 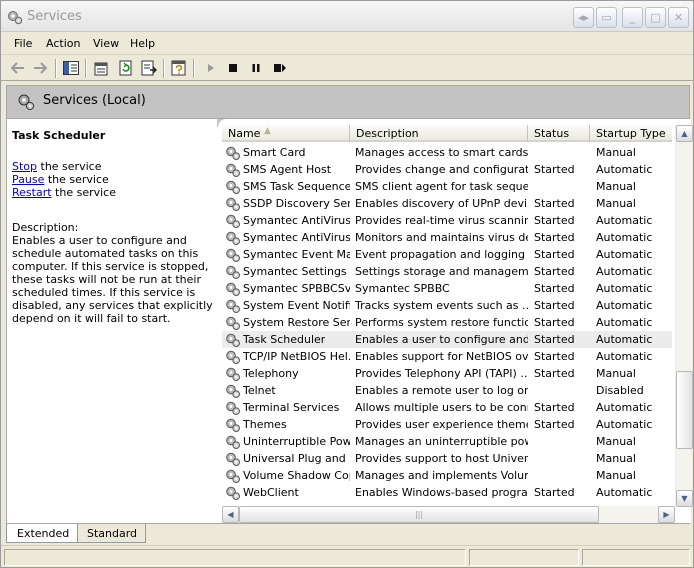 I want to click on title-bar: Services ◂▸ ▭ _ □ ✕, so click(x=347, y=16).